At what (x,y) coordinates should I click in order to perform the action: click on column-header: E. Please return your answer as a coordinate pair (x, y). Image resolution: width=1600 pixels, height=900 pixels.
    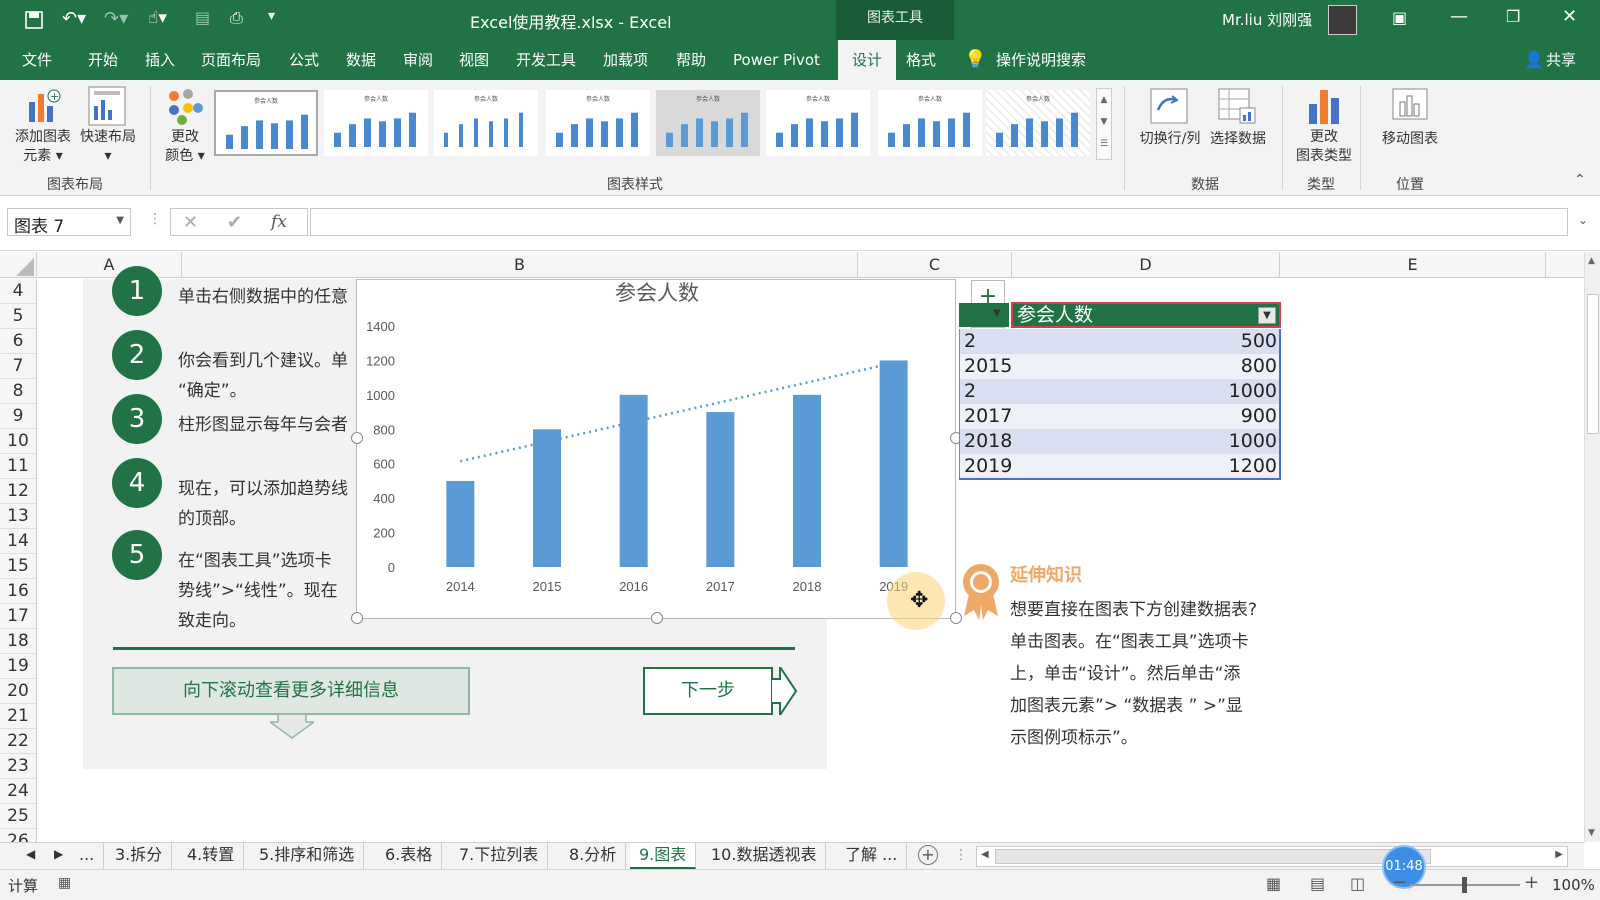
    Looking at the image, I should click on (1413, 265).